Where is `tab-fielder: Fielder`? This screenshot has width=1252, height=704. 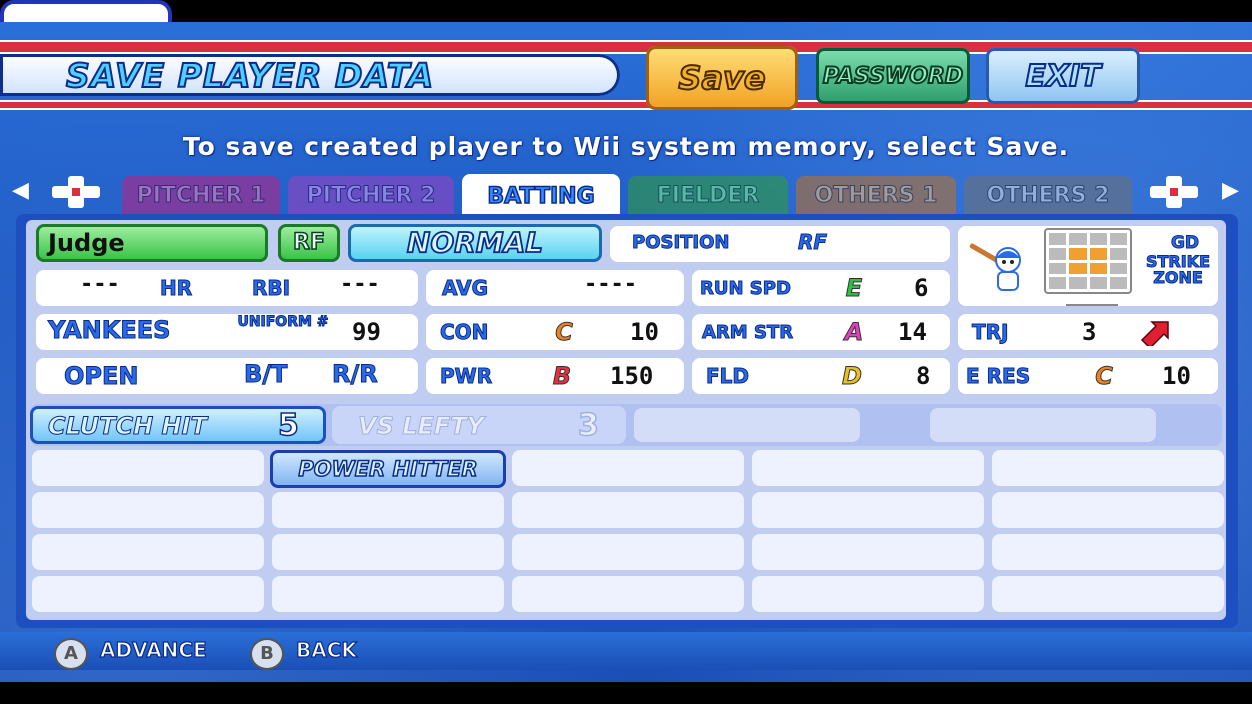
tab-fielder: Fielder is located at coordinates (708, 195).